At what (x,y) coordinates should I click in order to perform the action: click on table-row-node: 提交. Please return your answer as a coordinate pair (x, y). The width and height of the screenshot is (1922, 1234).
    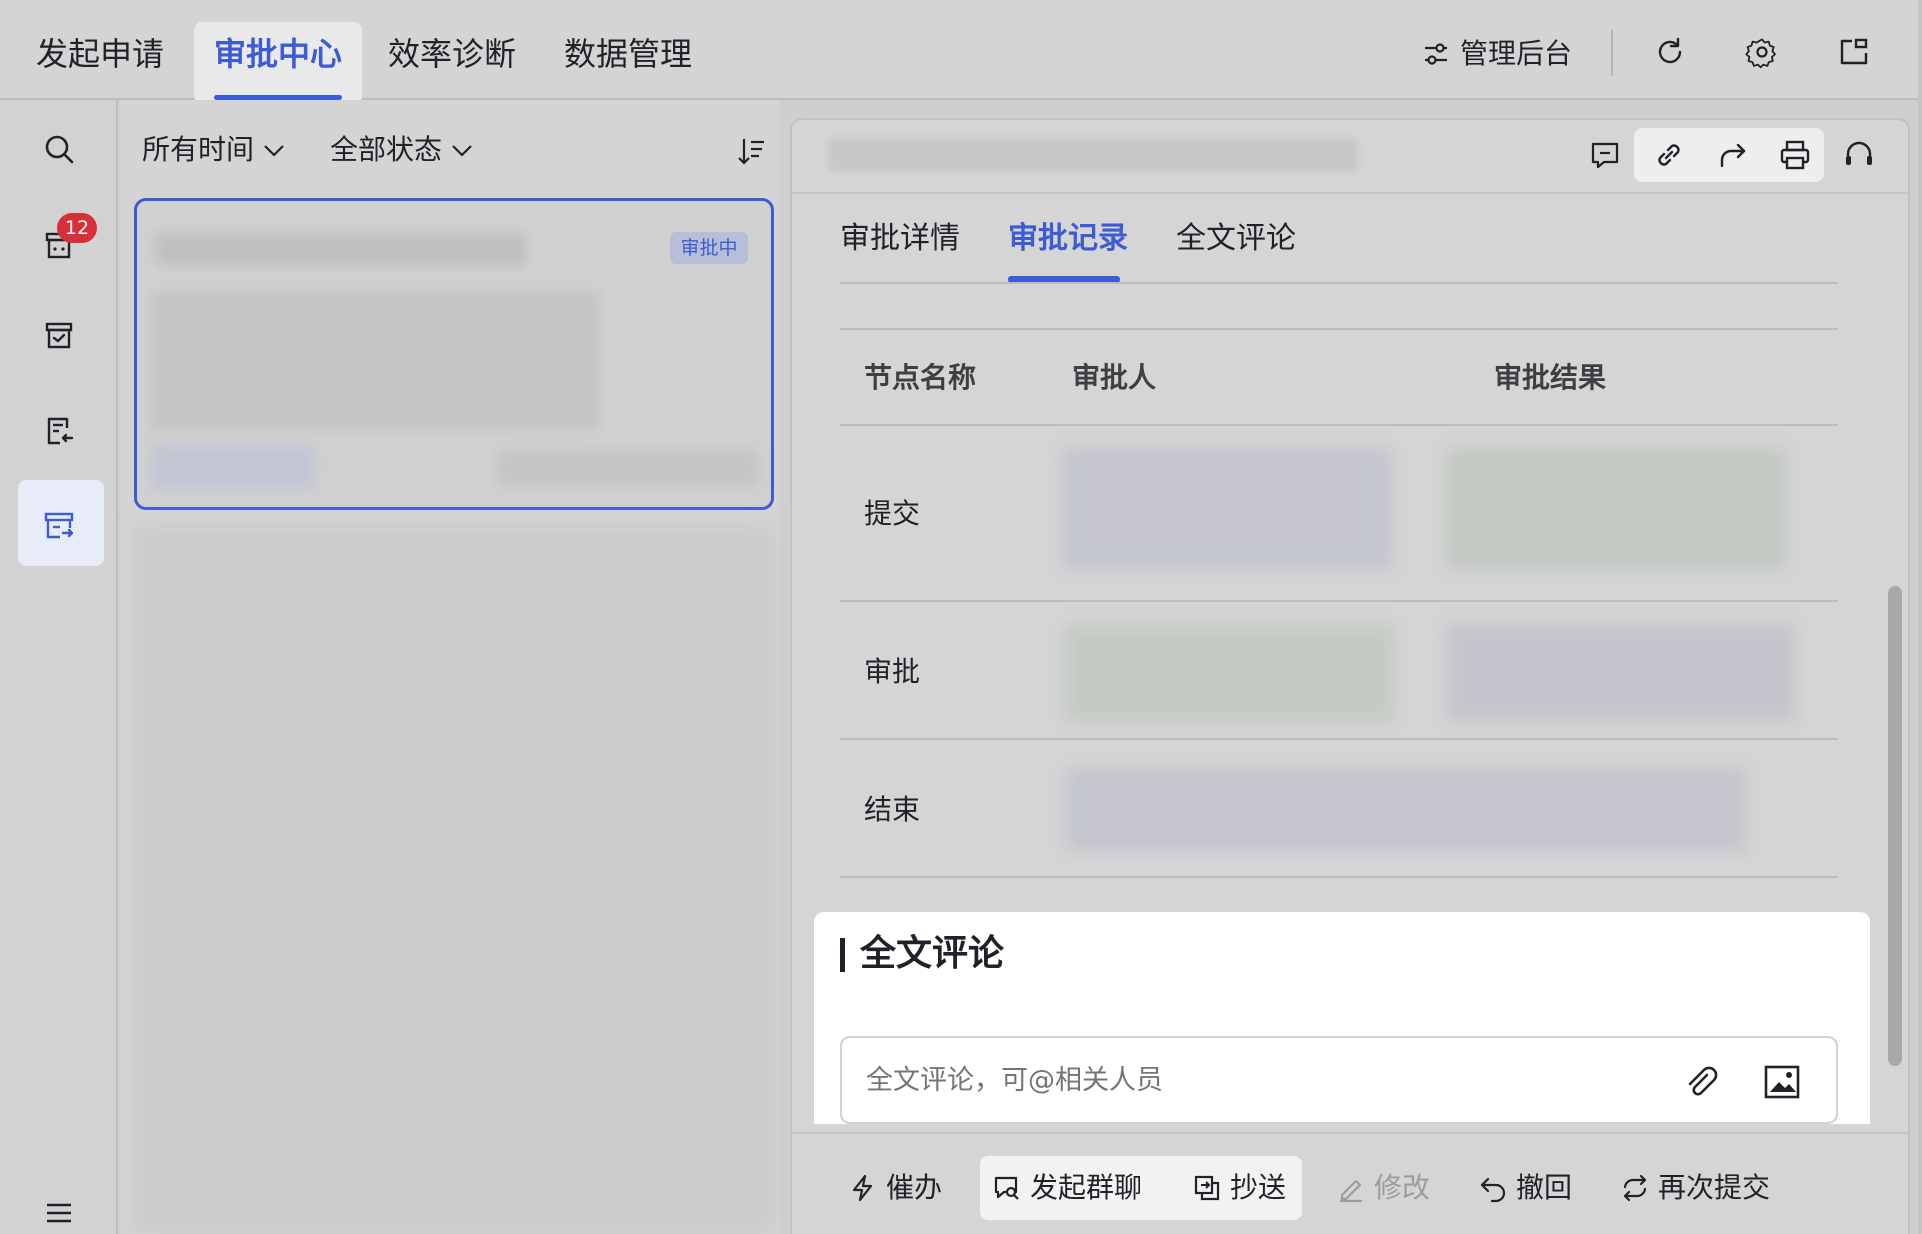
    Looking at the image, I should click on (892, 513).